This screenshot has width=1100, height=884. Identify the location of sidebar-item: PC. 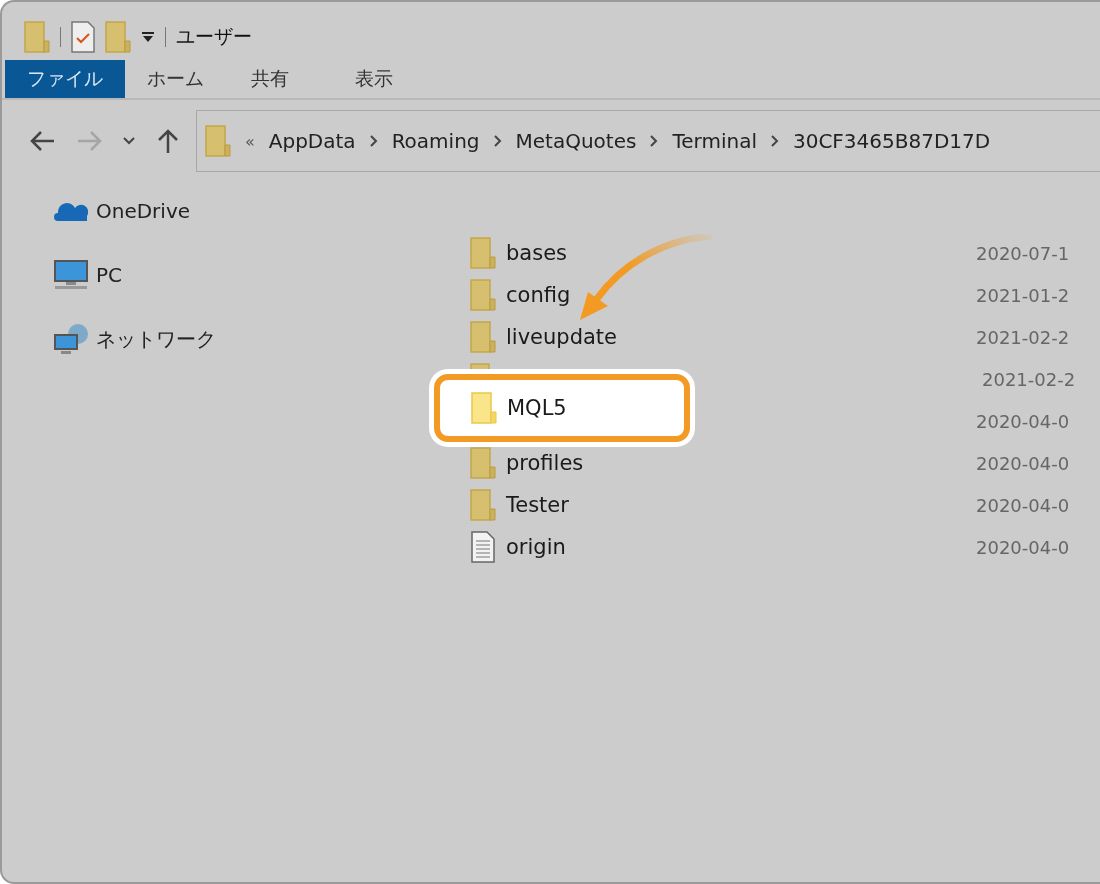
(238, 275).